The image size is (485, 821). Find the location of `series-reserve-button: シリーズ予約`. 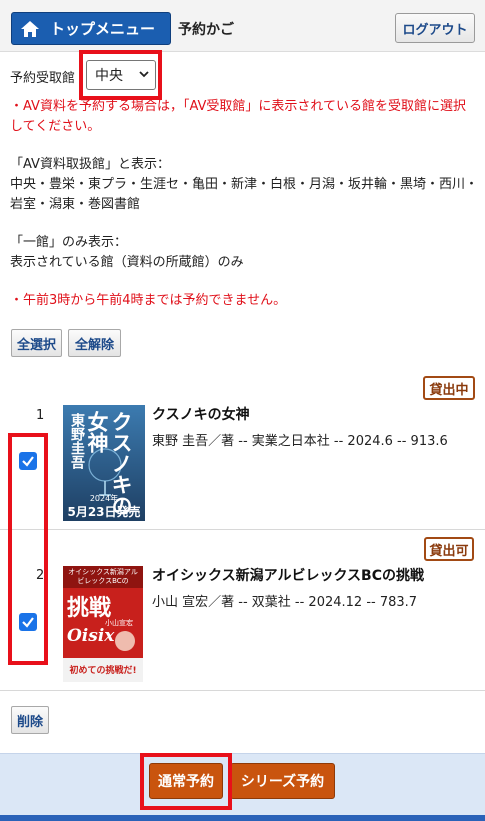

series-reserve-button: シリーズ予約 is located at coordinates (282, 781).